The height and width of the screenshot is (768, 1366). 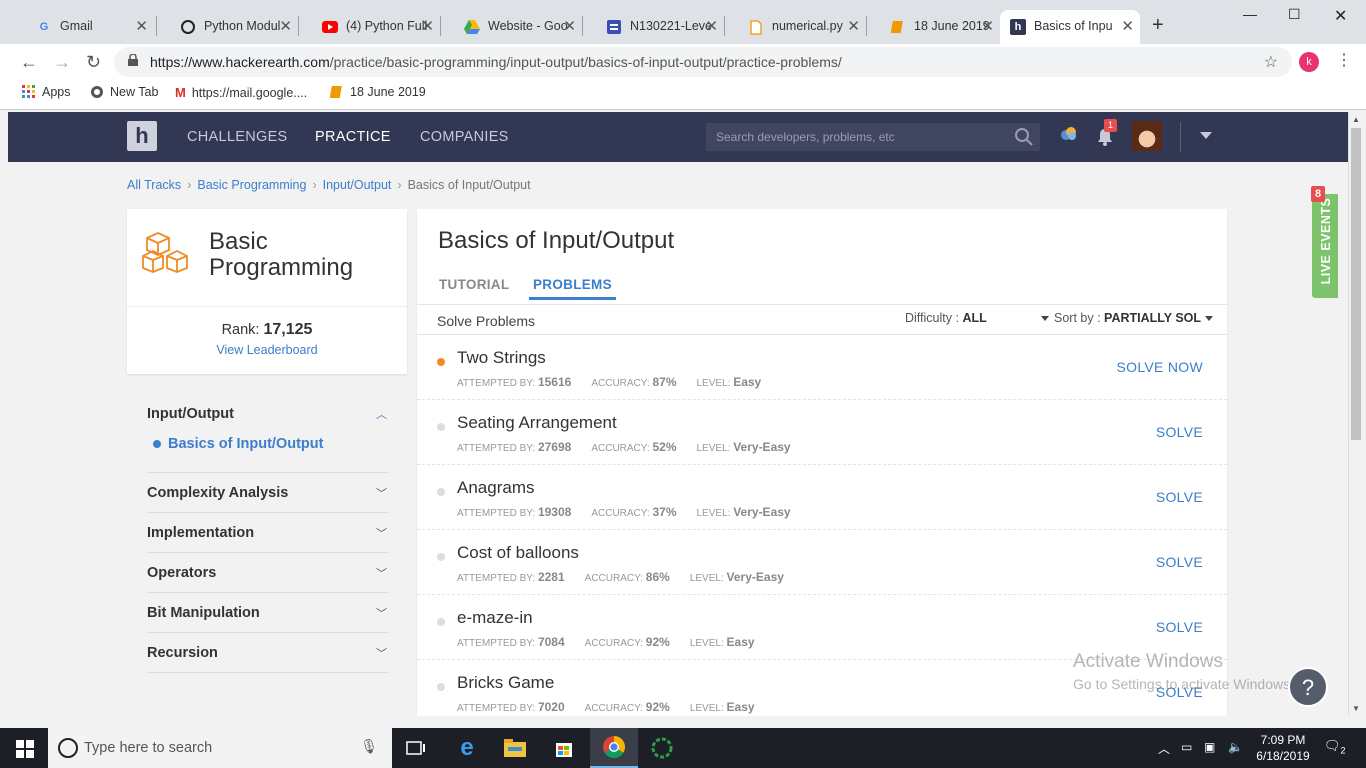 What do you see at coordinates (238, 444) in the screenshot?
I see `sidebar-item-basics-io: Basics of Input/Output` at bounding box center [238, 444].